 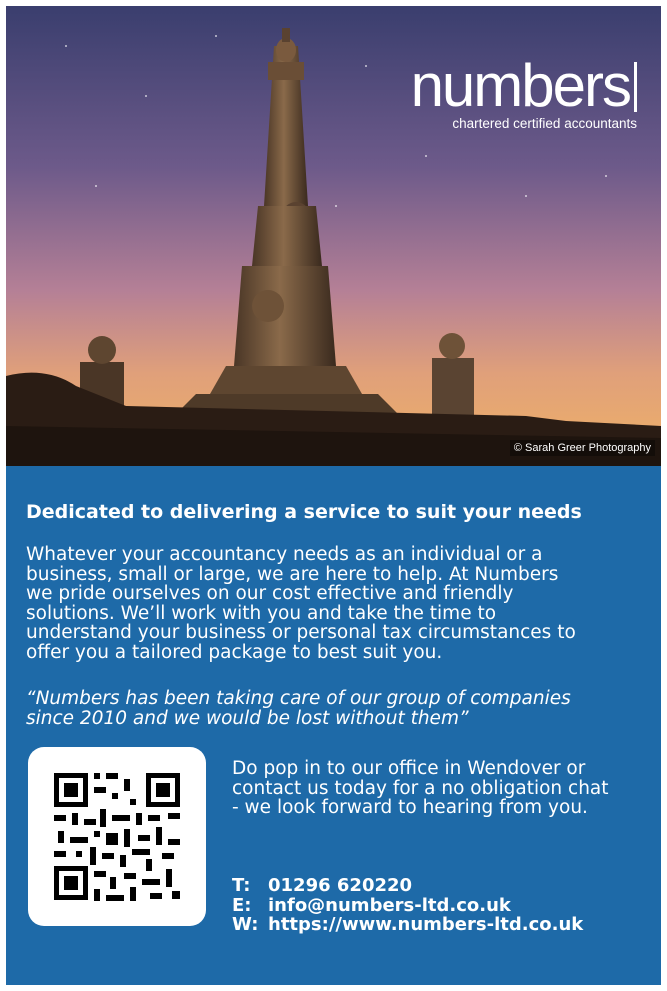 I want to click on website-link: https://www.numbers-ltd.co.uk, so click(x=425, y=924).